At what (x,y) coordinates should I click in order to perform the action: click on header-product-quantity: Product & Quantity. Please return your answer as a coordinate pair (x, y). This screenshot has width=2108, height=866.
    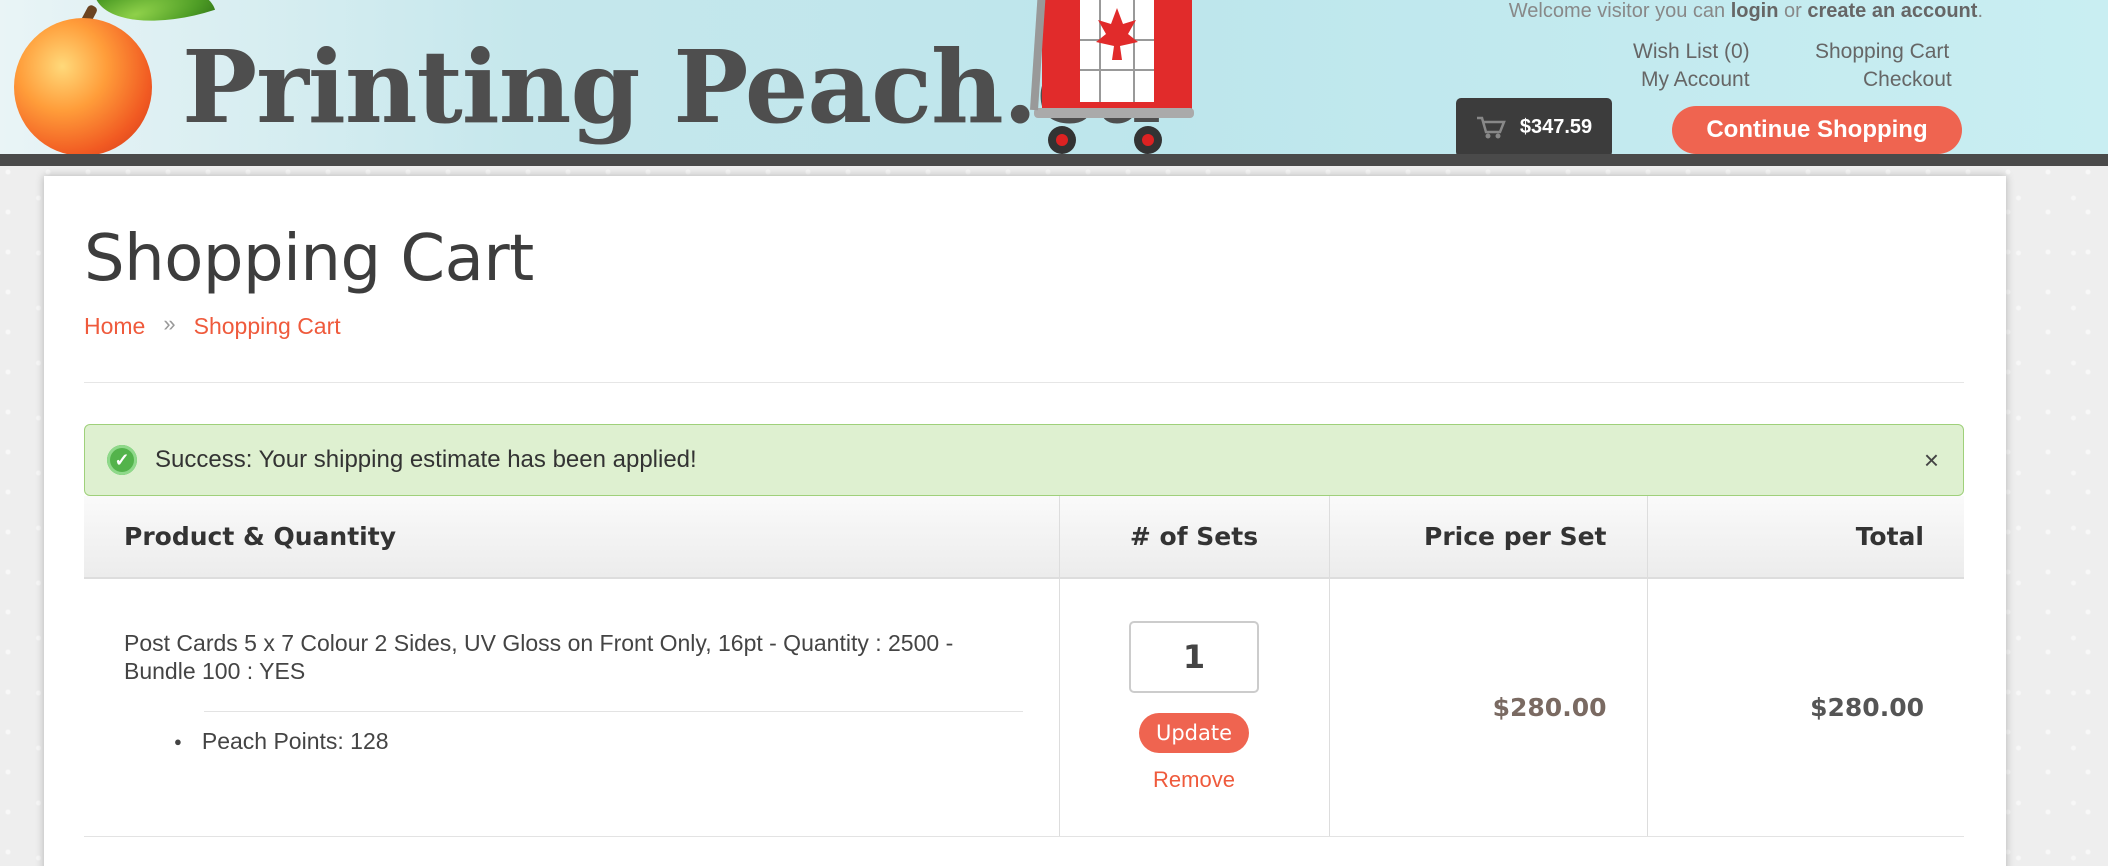
    Looking at the image, I should click on (571, 537).